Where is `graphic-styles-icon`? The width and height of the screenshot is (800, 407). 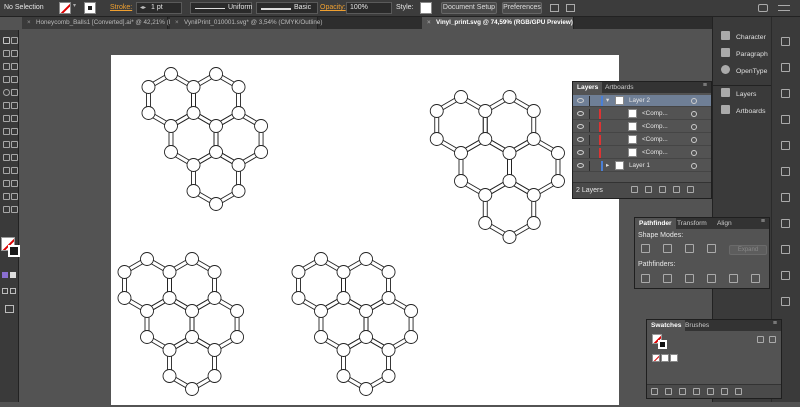
graphic-styles-icon is located at coordinates (785, 275).